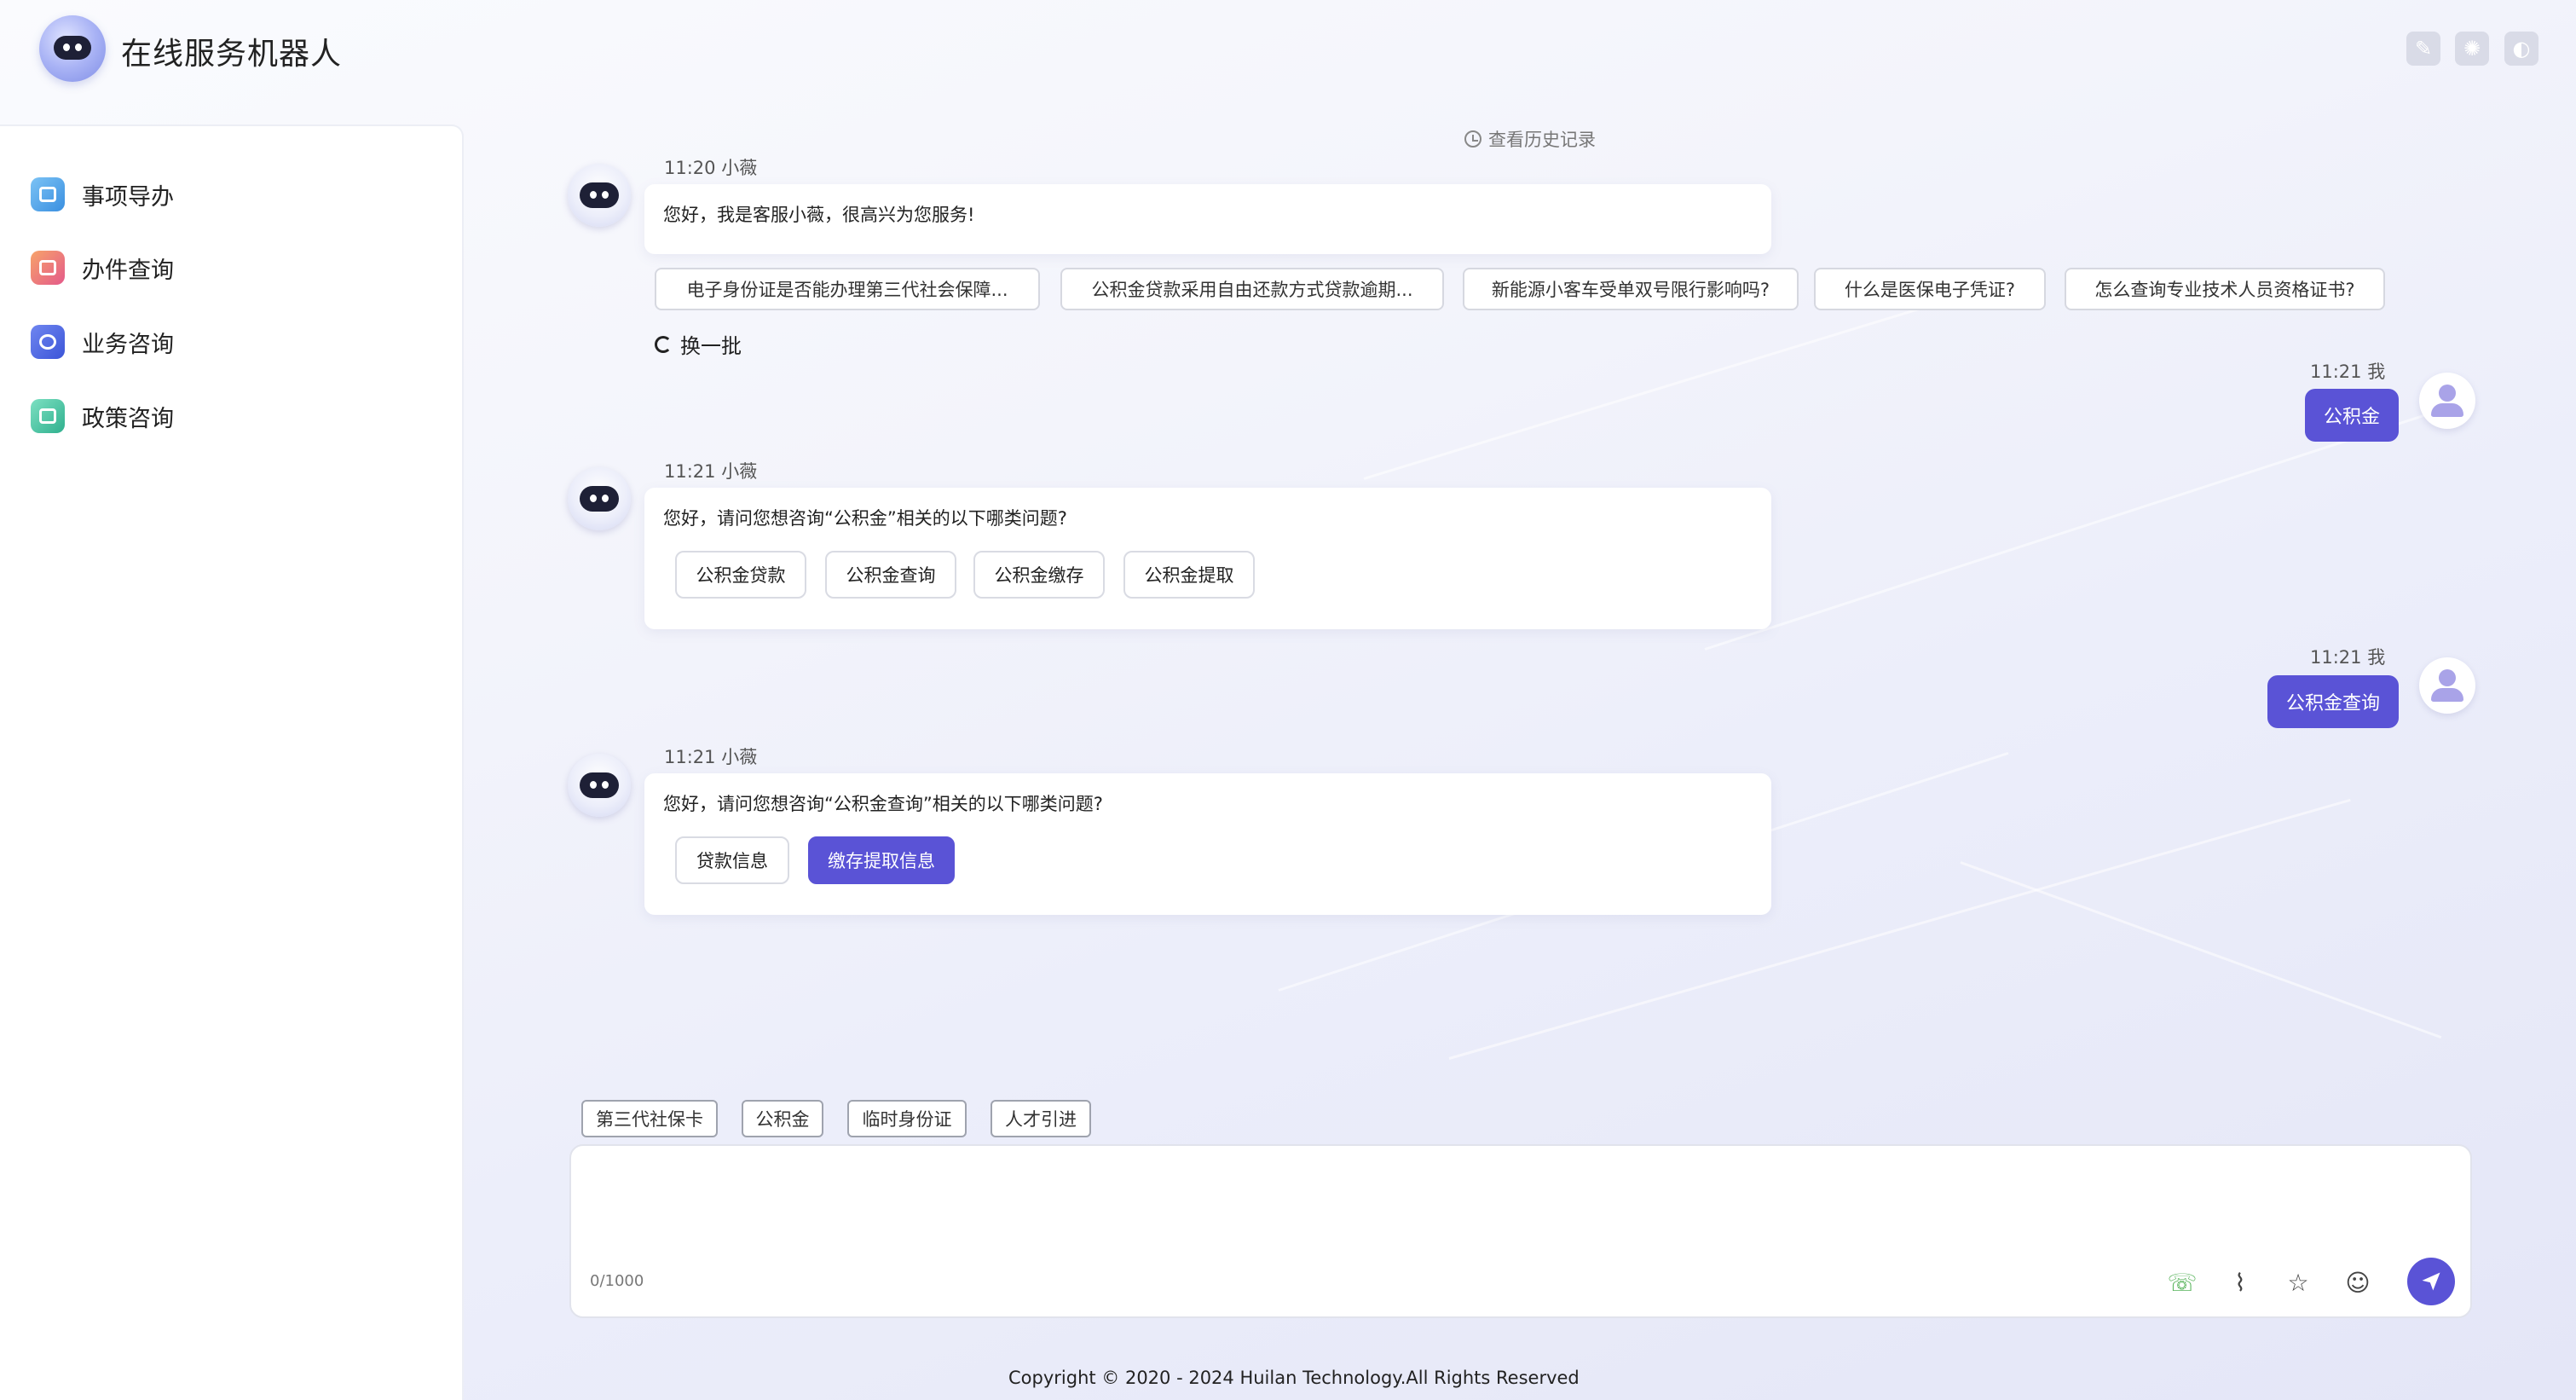  What do you see at coordinates (2521, 49) in the screenshot?
I see `theme-icon: ◐` at bounding box center [2521, 49].